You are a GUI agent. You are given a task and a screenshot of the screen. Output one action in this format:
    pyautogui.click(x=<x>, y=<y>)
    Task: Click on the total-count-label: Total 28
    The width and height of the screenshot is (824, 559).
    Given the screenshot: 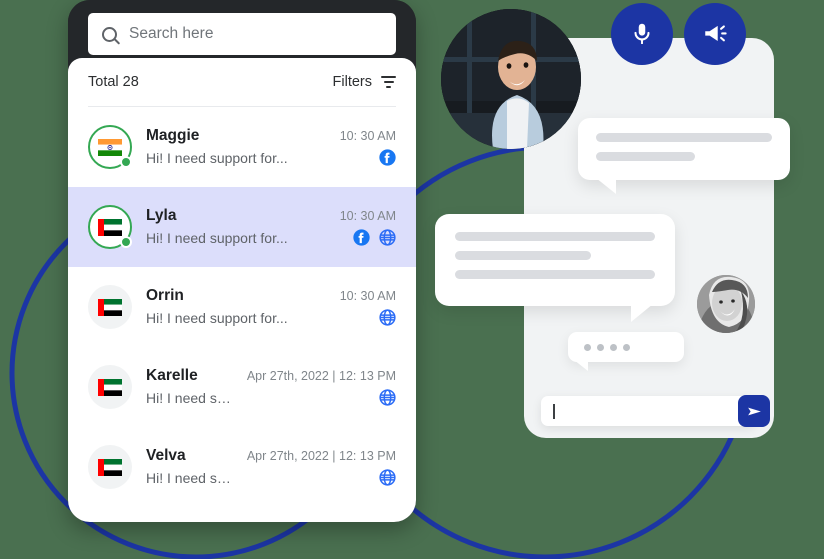 What is the action you would take?
    pyautogui.click(x=113, y=82)
    